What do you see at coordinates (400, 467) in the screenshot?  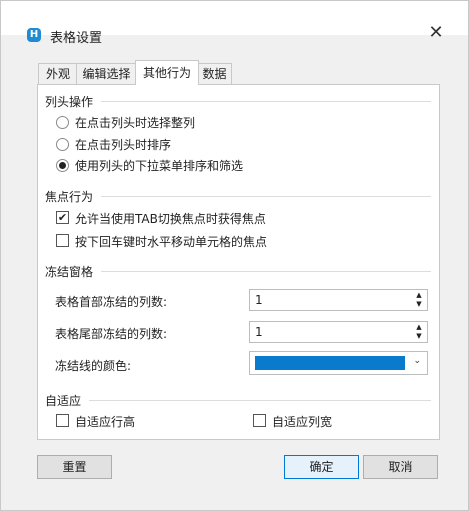 I see `cancel-button: 取消` at bounding box center [400, 467].